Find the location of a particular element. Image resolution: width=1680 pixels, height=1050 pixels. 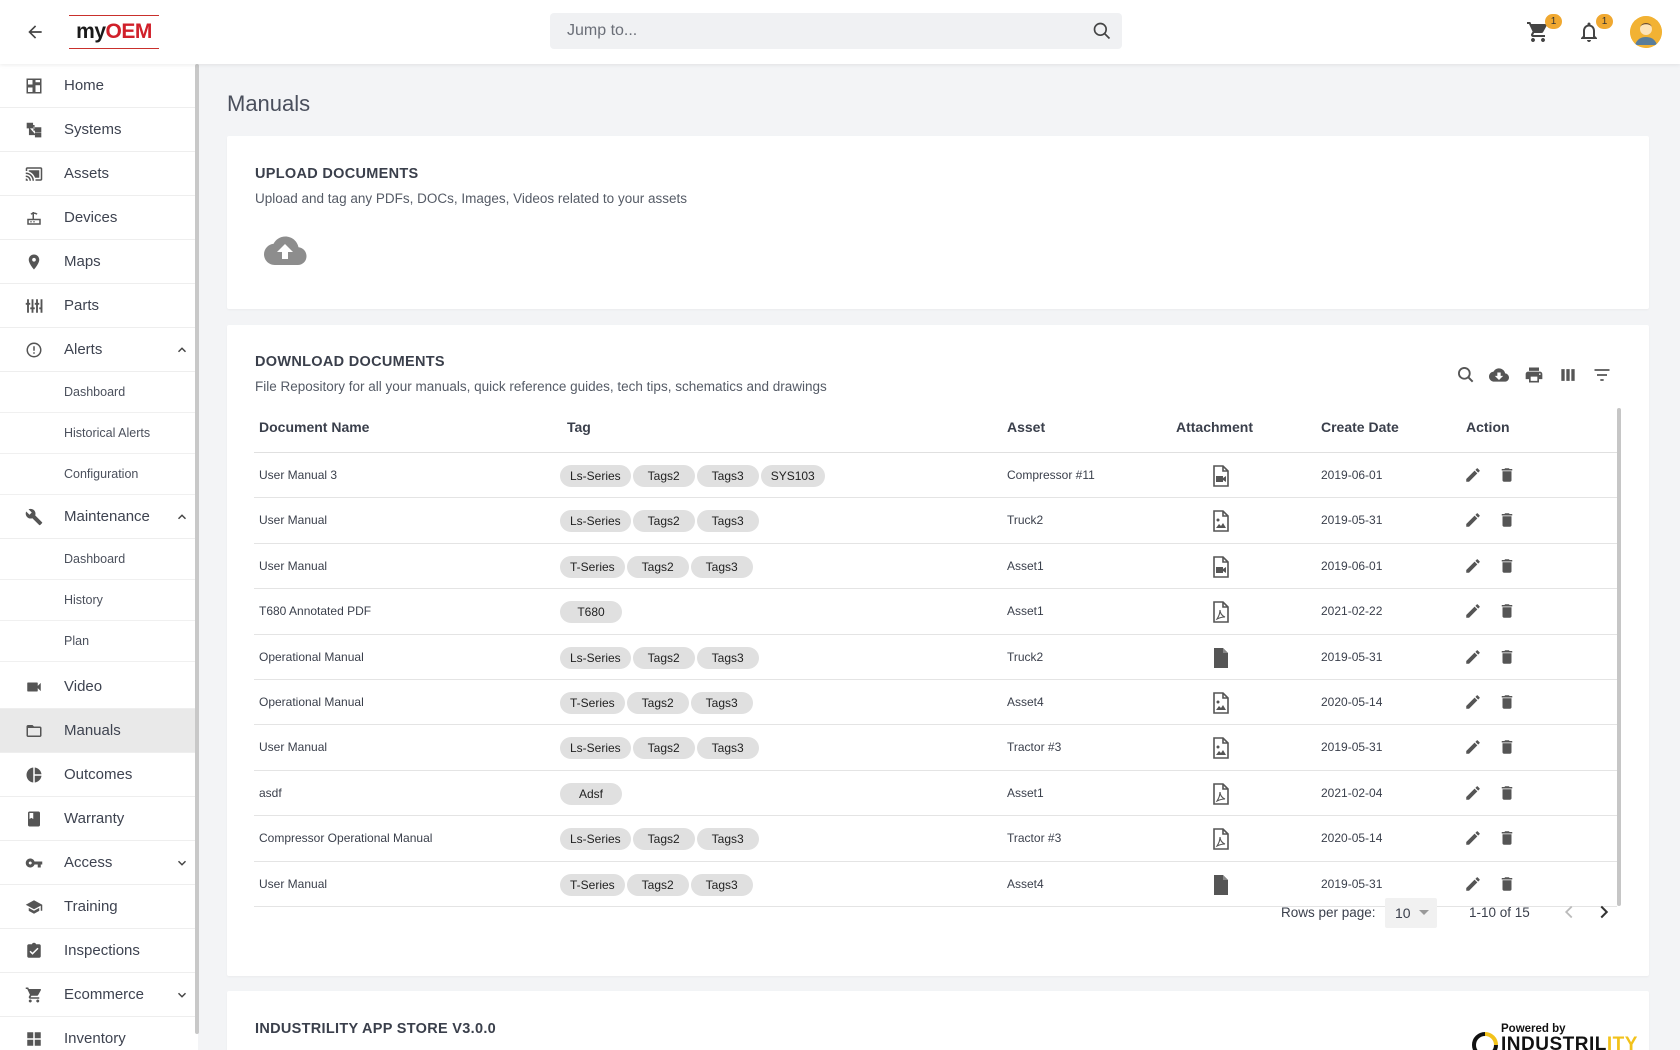

tag-chip: T680 is located at coordinates (591, 612).